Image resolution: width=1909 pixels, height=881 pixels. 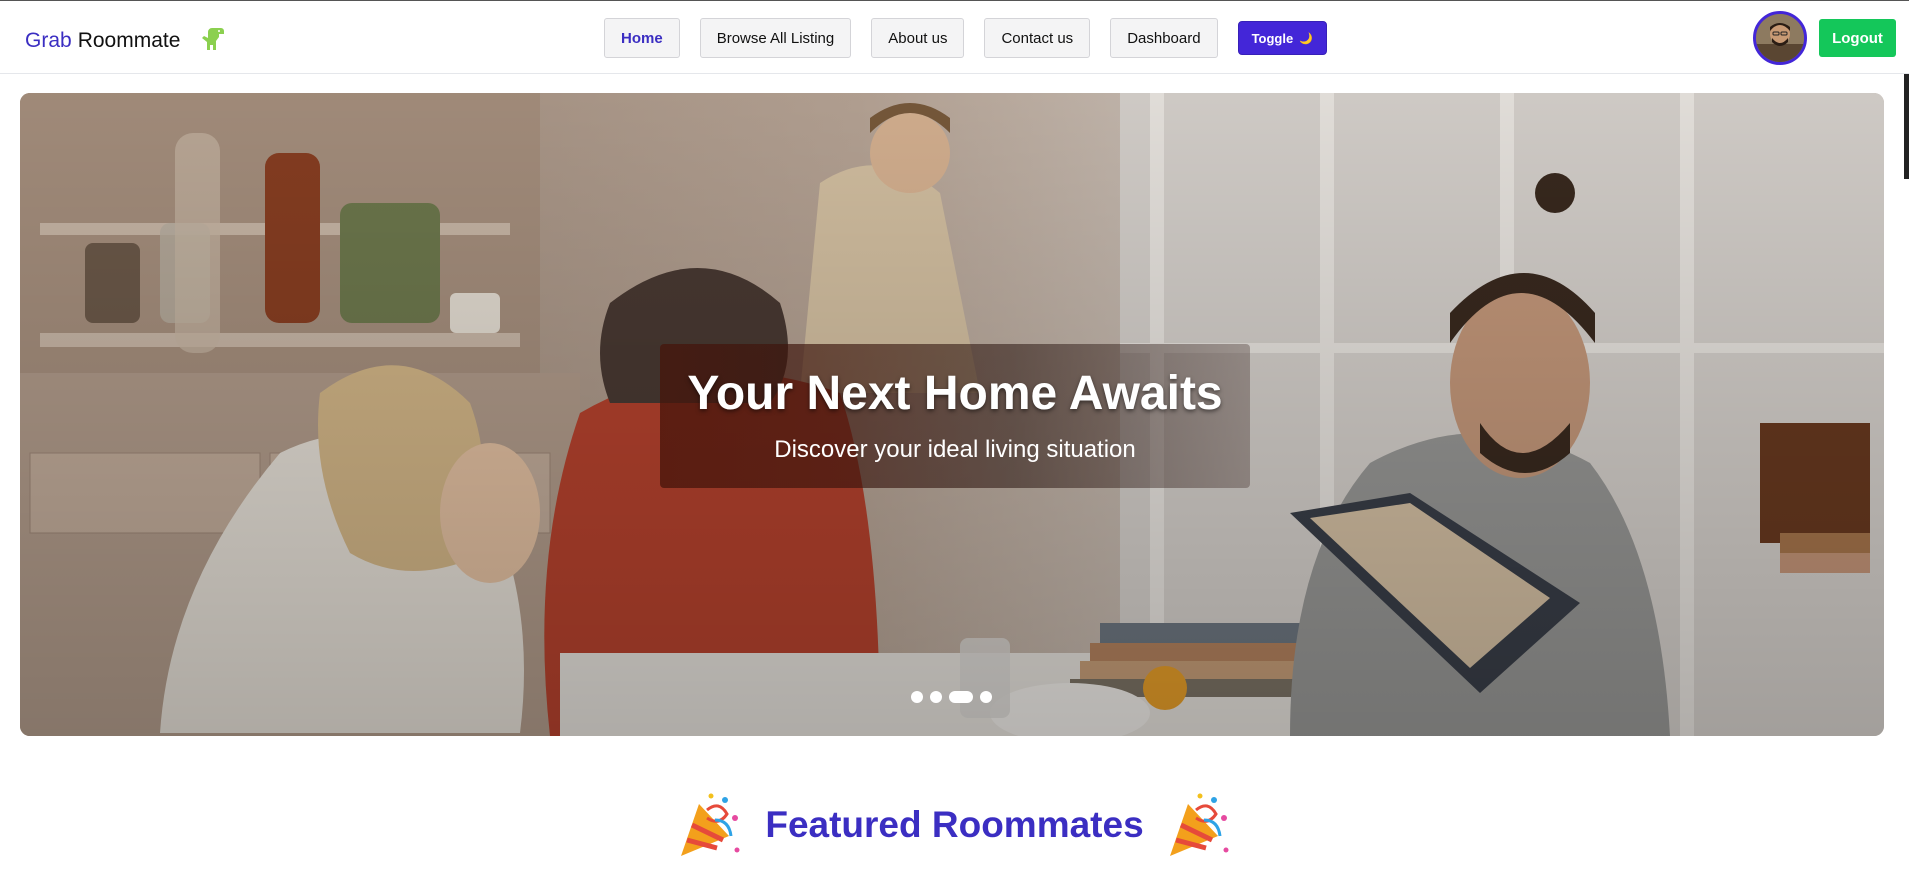 What do you see at coordinates (1857, 38) in the screenshot?
I see `logout-button: Logout` at bounding box center [1857, 38].